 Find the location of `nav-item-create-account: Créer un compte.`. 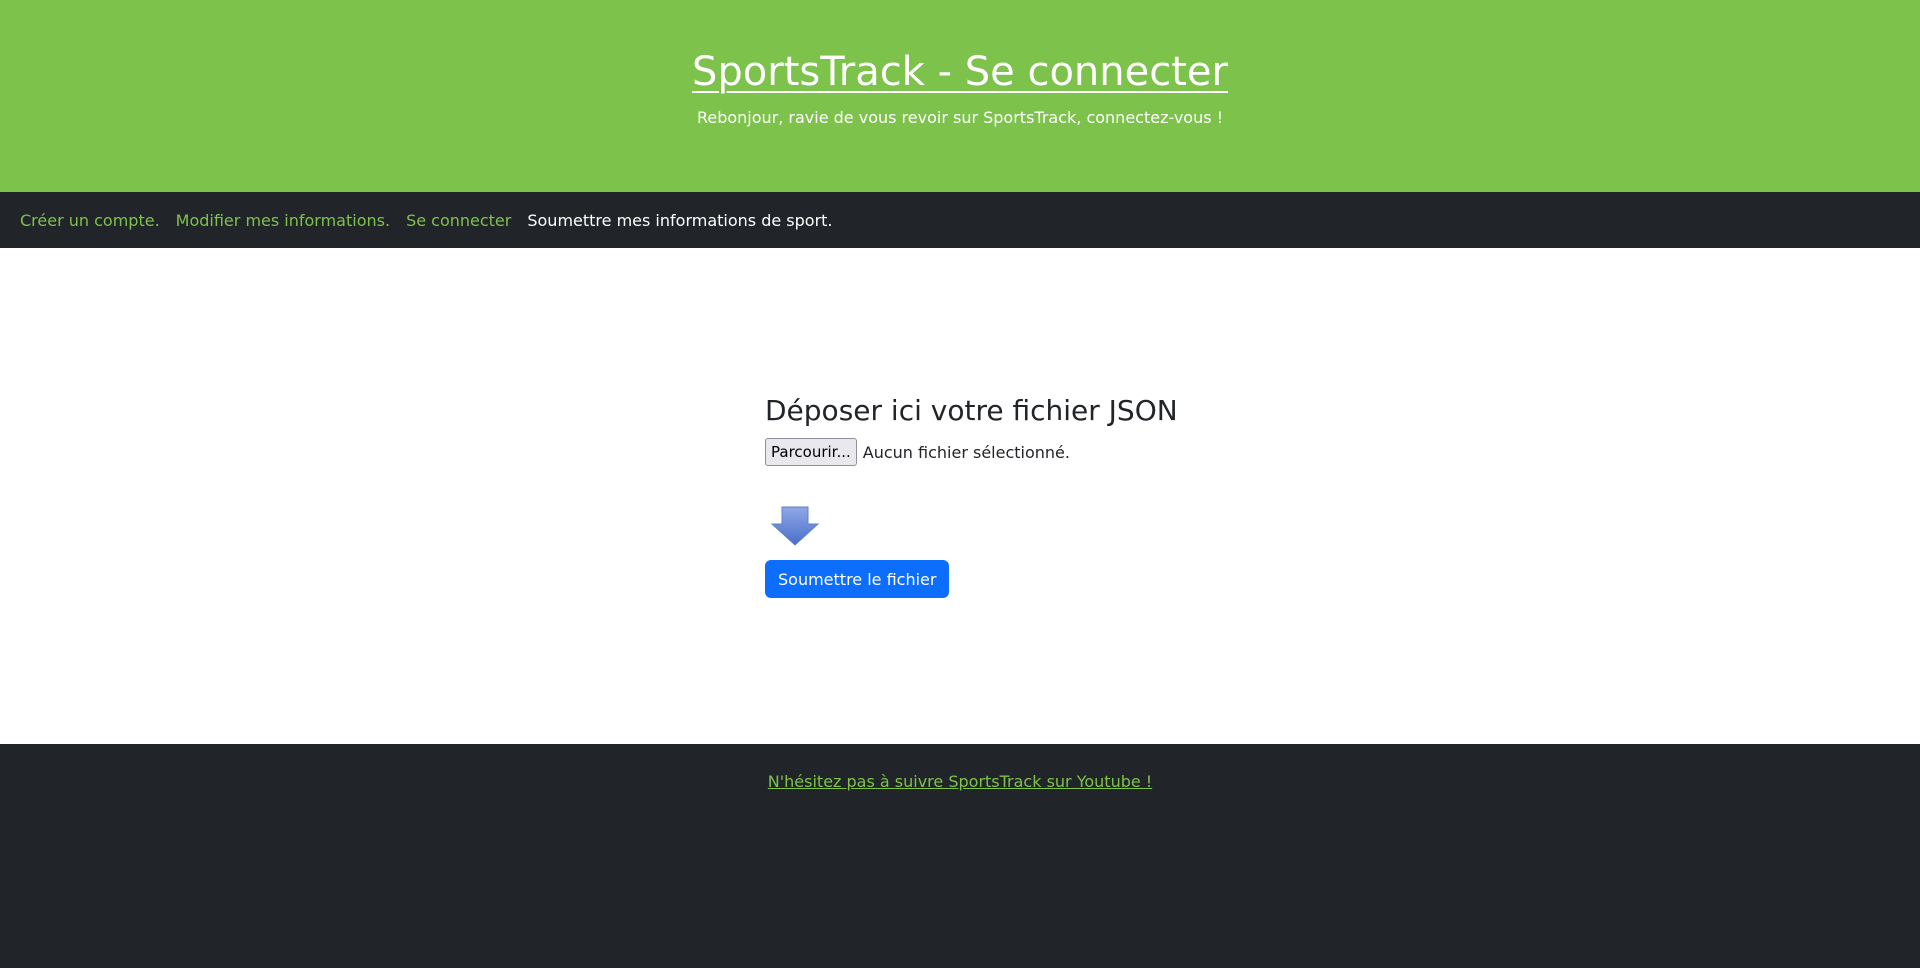

nav-item-create-account: Créer un compte. is located at coordinates (90, 220).